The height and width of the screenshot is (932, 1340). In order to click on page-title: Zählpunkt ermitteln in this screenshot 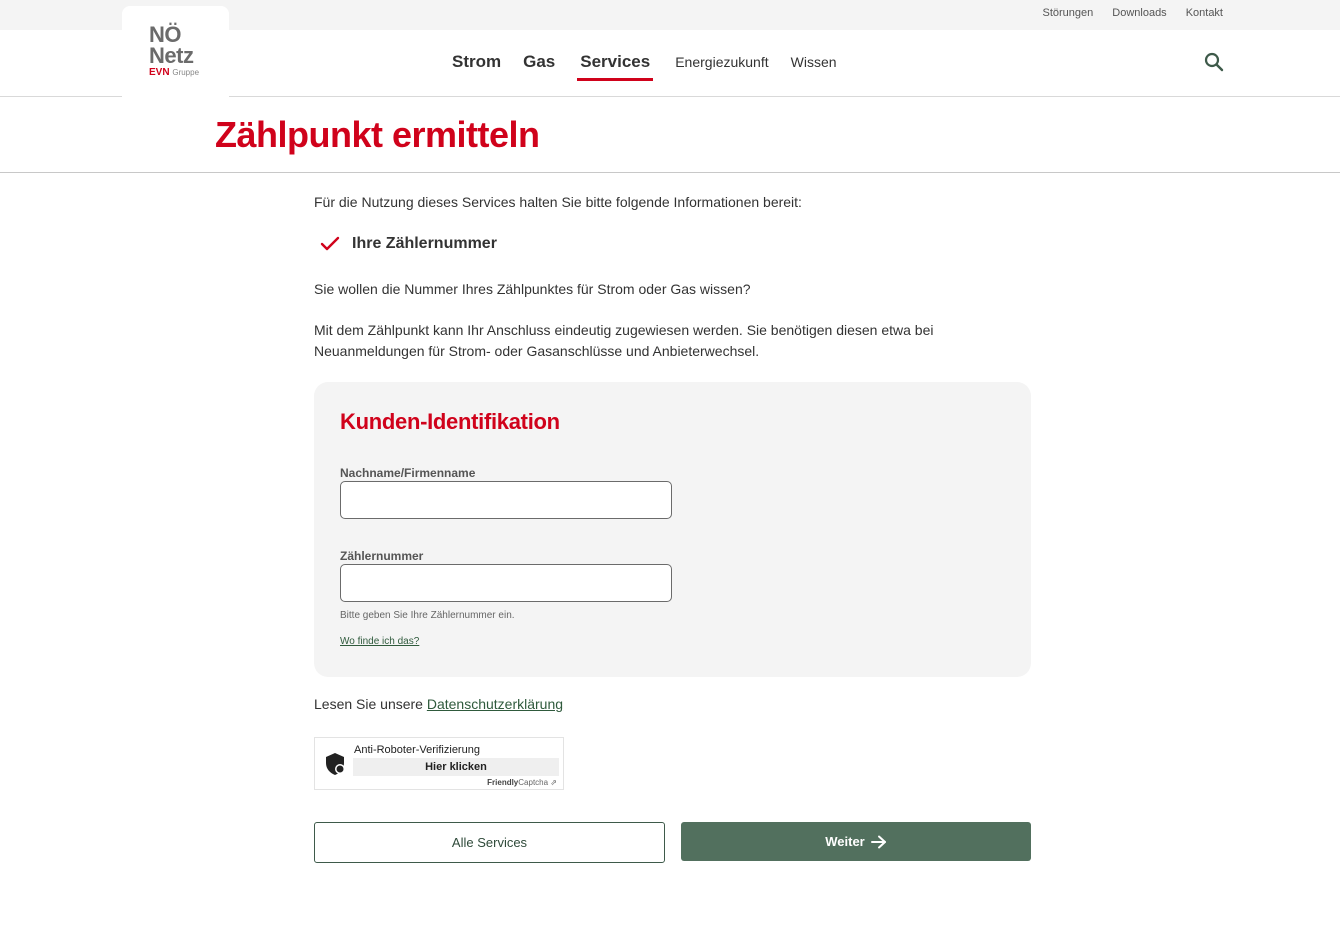, I will do `click(377, 134)`.